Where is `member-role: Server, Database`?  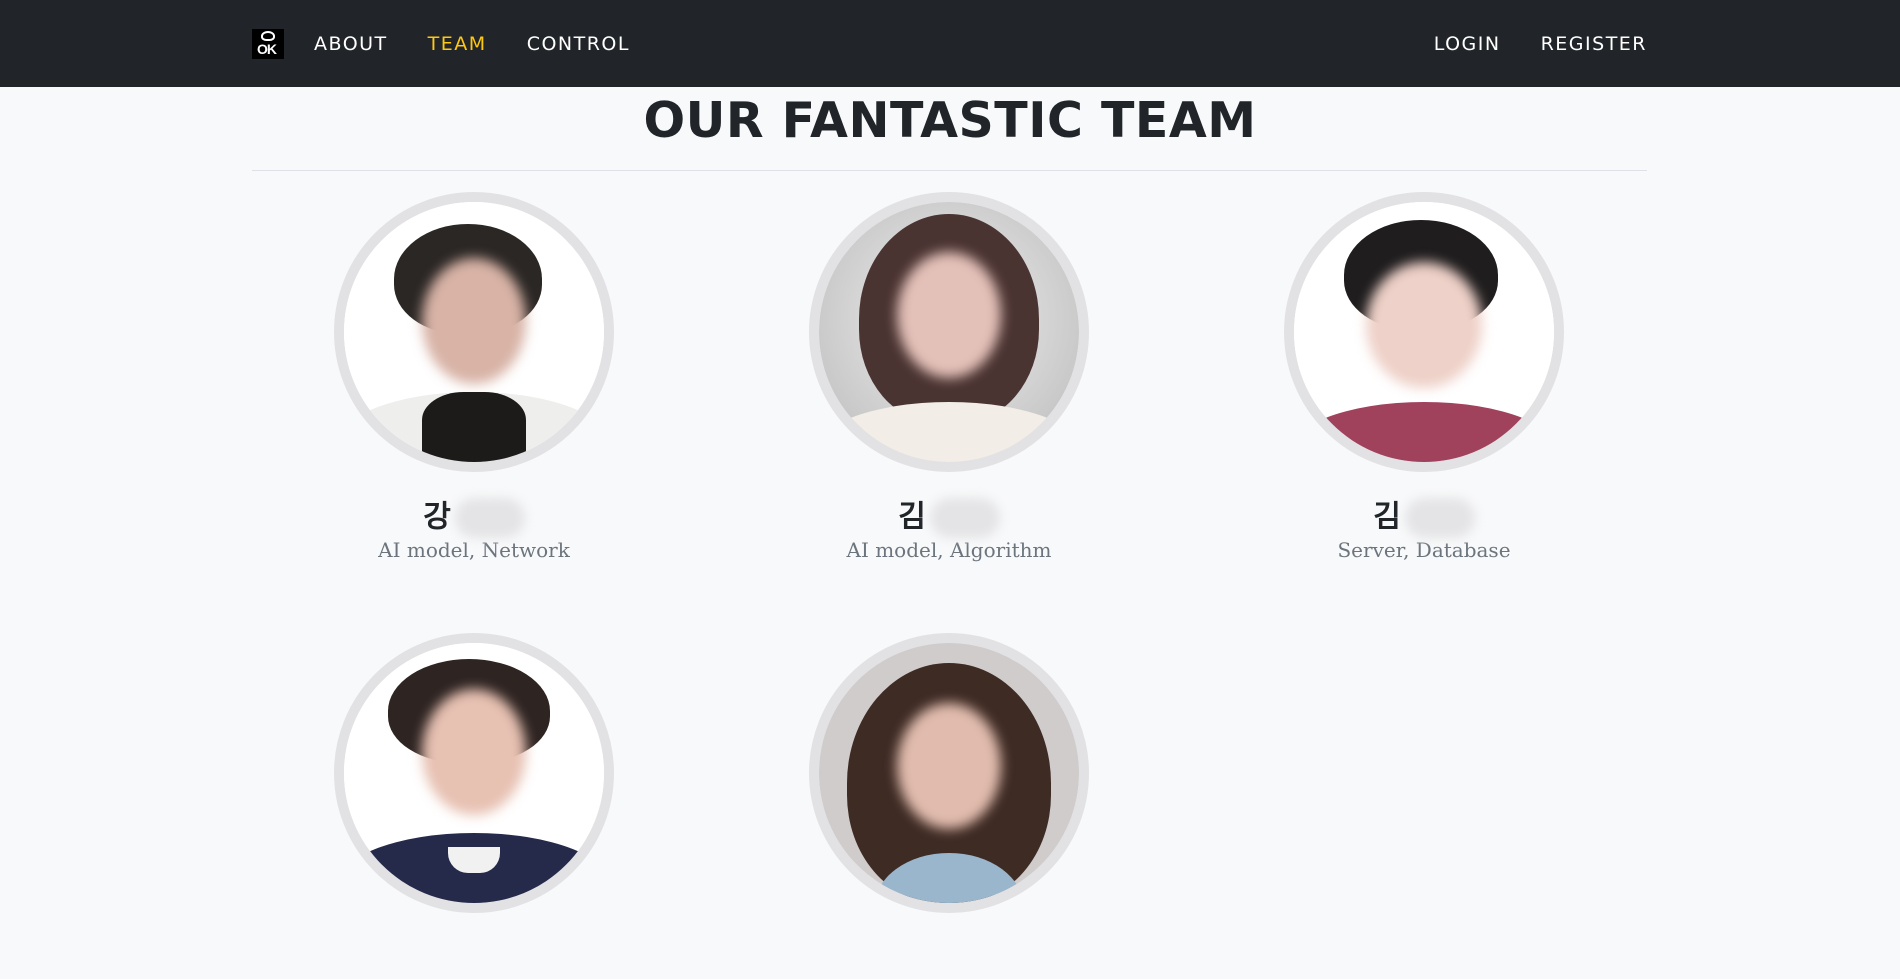
member-role: Server, Database is located at coordinates (1424, 550).